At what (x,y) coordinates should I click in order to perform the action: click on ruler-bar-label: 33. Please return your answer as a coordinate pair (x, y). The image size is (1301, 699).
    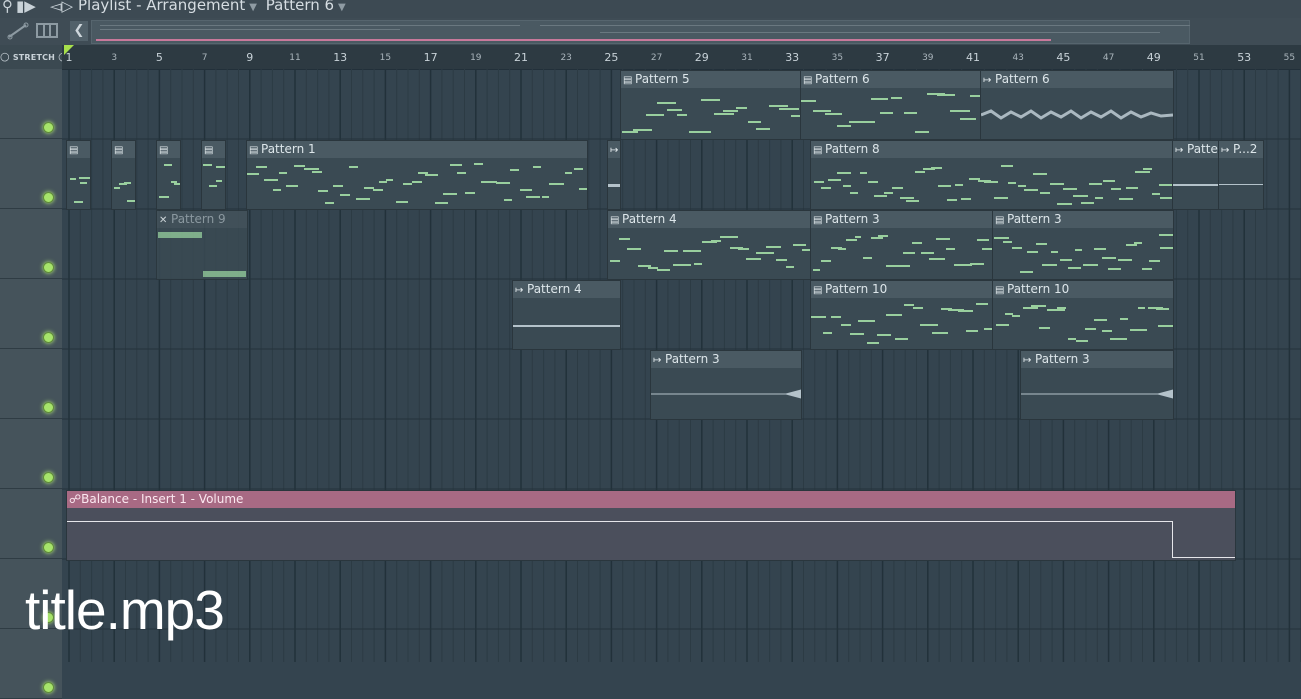
    Looking at the image, I should click on (792, 57).